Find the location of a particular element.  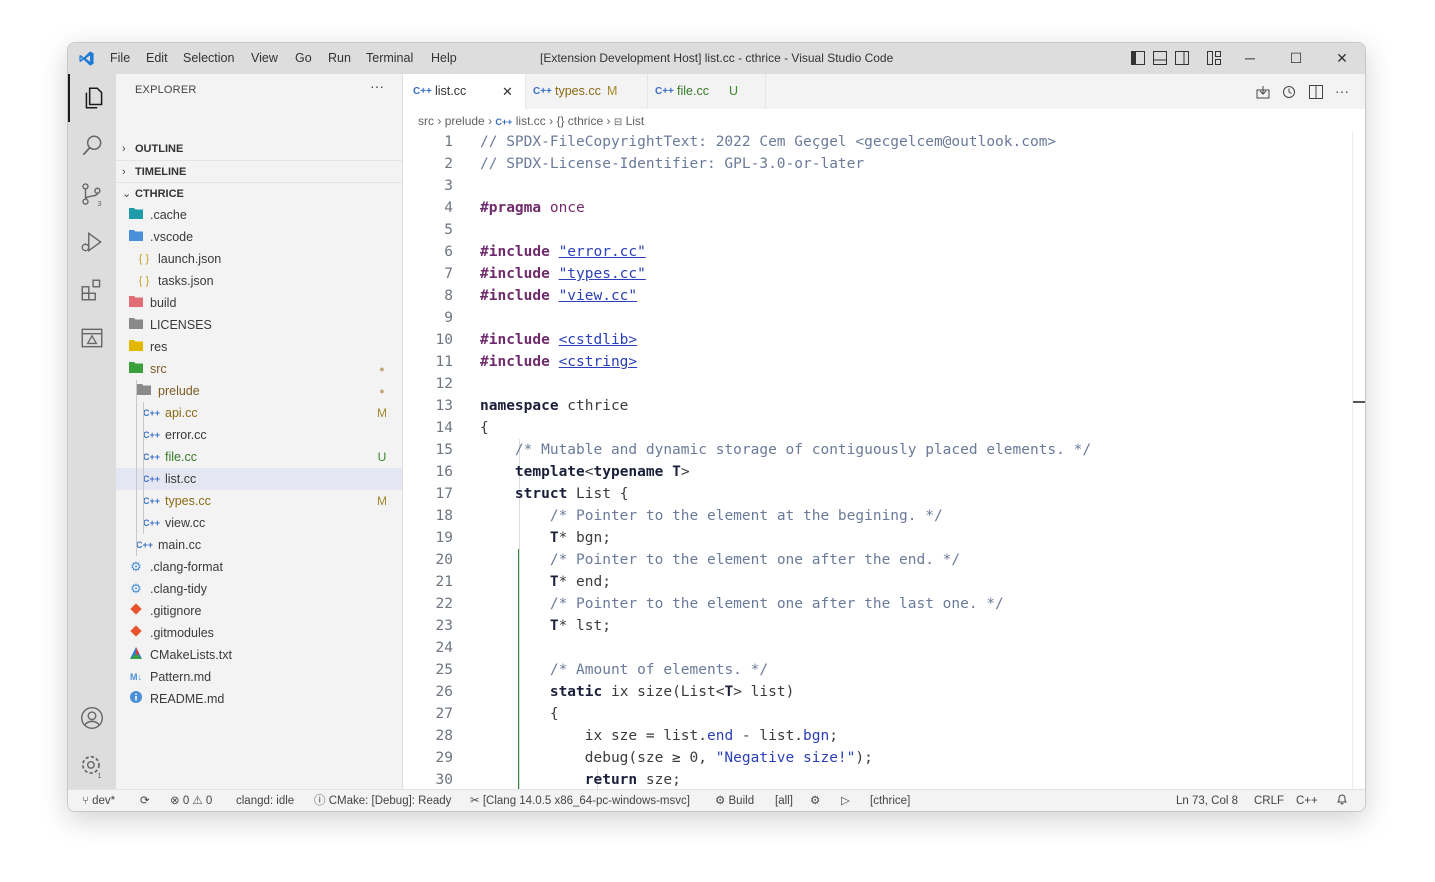

branch-status: ⑂ dev* is located at coordinates (98, 800).